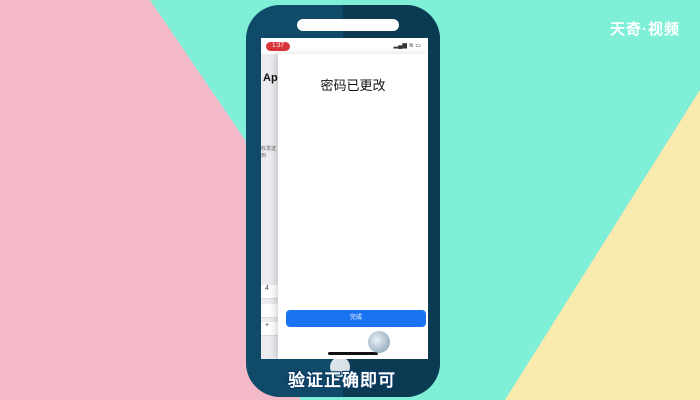 The width and height of the screenshot is (700, 400). Describe the element at coordinates (645, 29) in the screenshot. I see `brand-watermark: 天奇·视频` at that location.